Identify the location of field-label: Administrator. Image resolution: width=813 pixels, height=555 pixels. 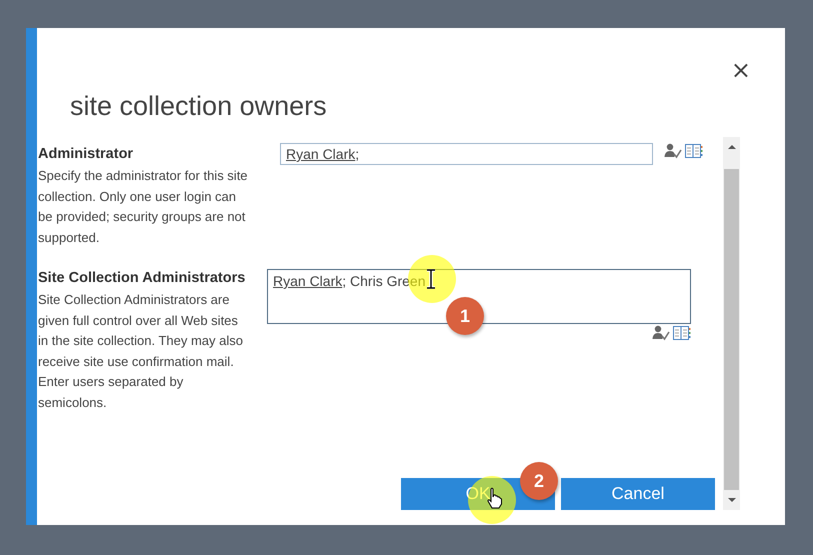
(86, 154).